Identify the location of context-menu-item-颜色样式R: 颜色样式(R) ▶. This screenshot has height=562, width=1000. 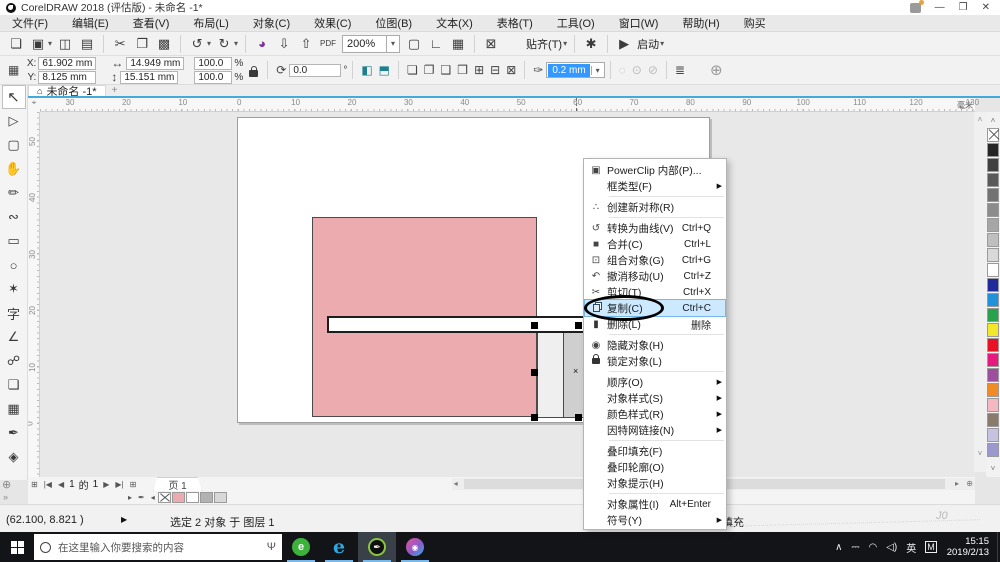
(655, 414).